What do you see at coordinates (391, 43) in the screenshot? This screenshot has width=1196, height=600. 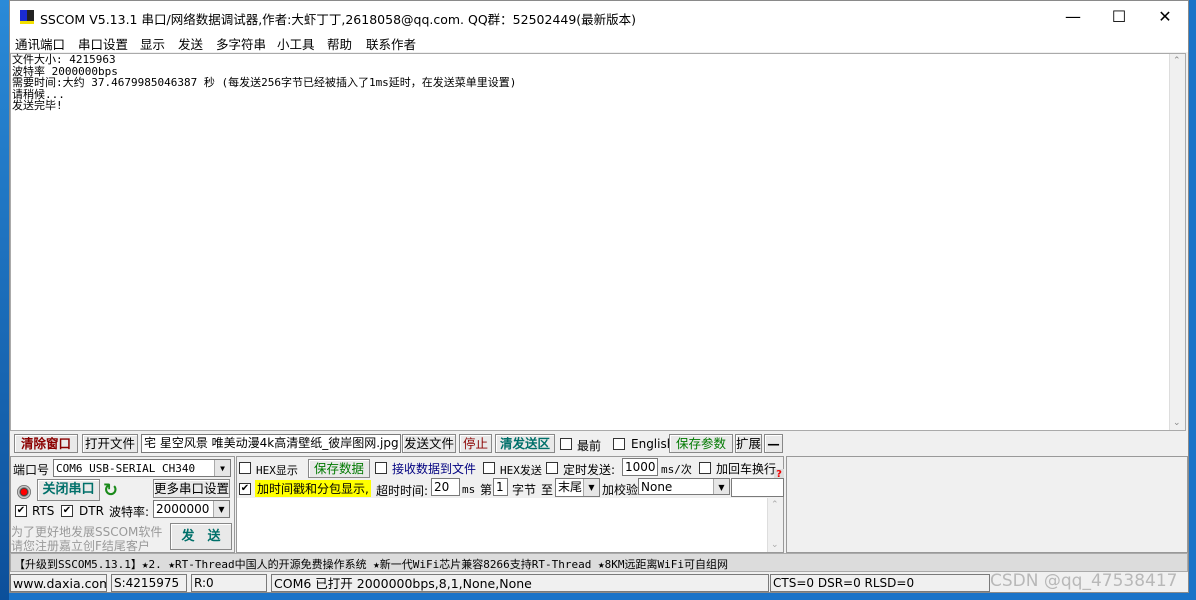 I see `menu-contact: 联系作者` at bounding box center [391, 43].